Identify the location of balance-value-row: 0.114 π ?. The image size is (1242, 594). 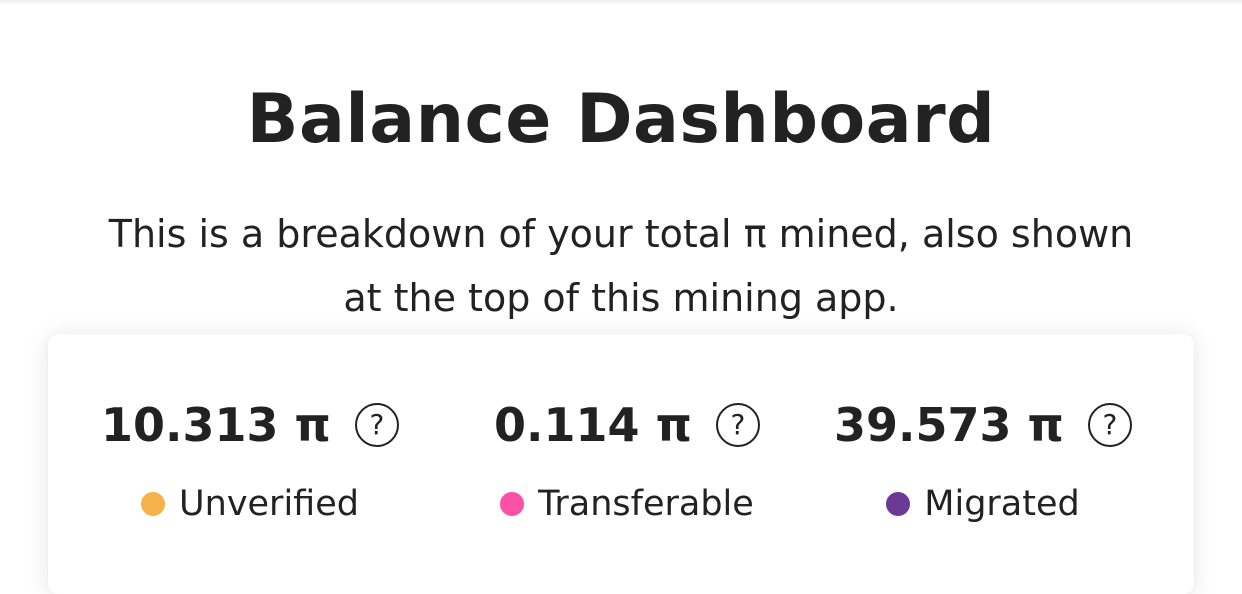
(627, 425).